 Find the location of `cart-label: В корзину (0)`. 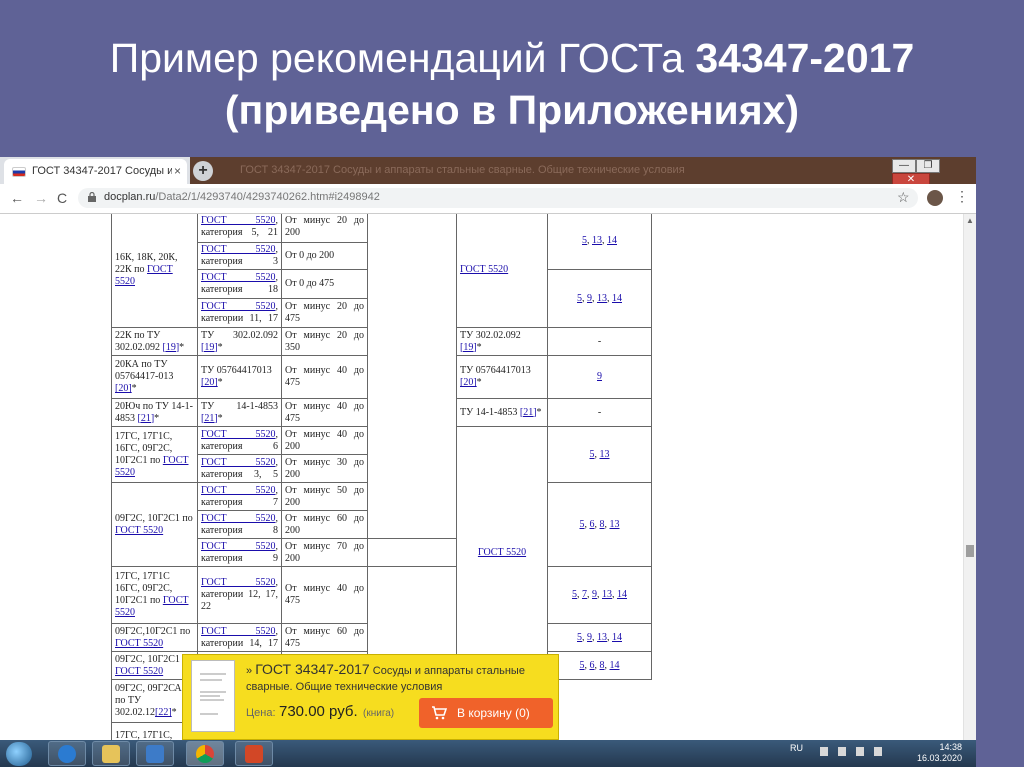

cart-label: В корзину (0) is located at coordinates (493, 713).